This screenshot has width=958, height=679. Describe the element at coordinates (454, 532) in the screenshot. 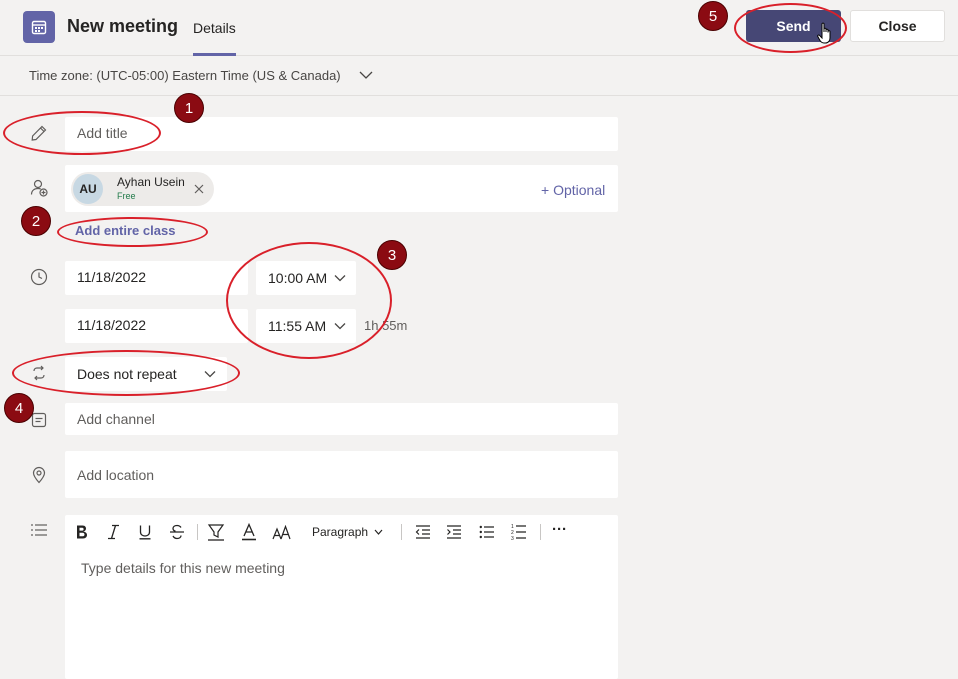

I see `increase-indent-icon` at that location.